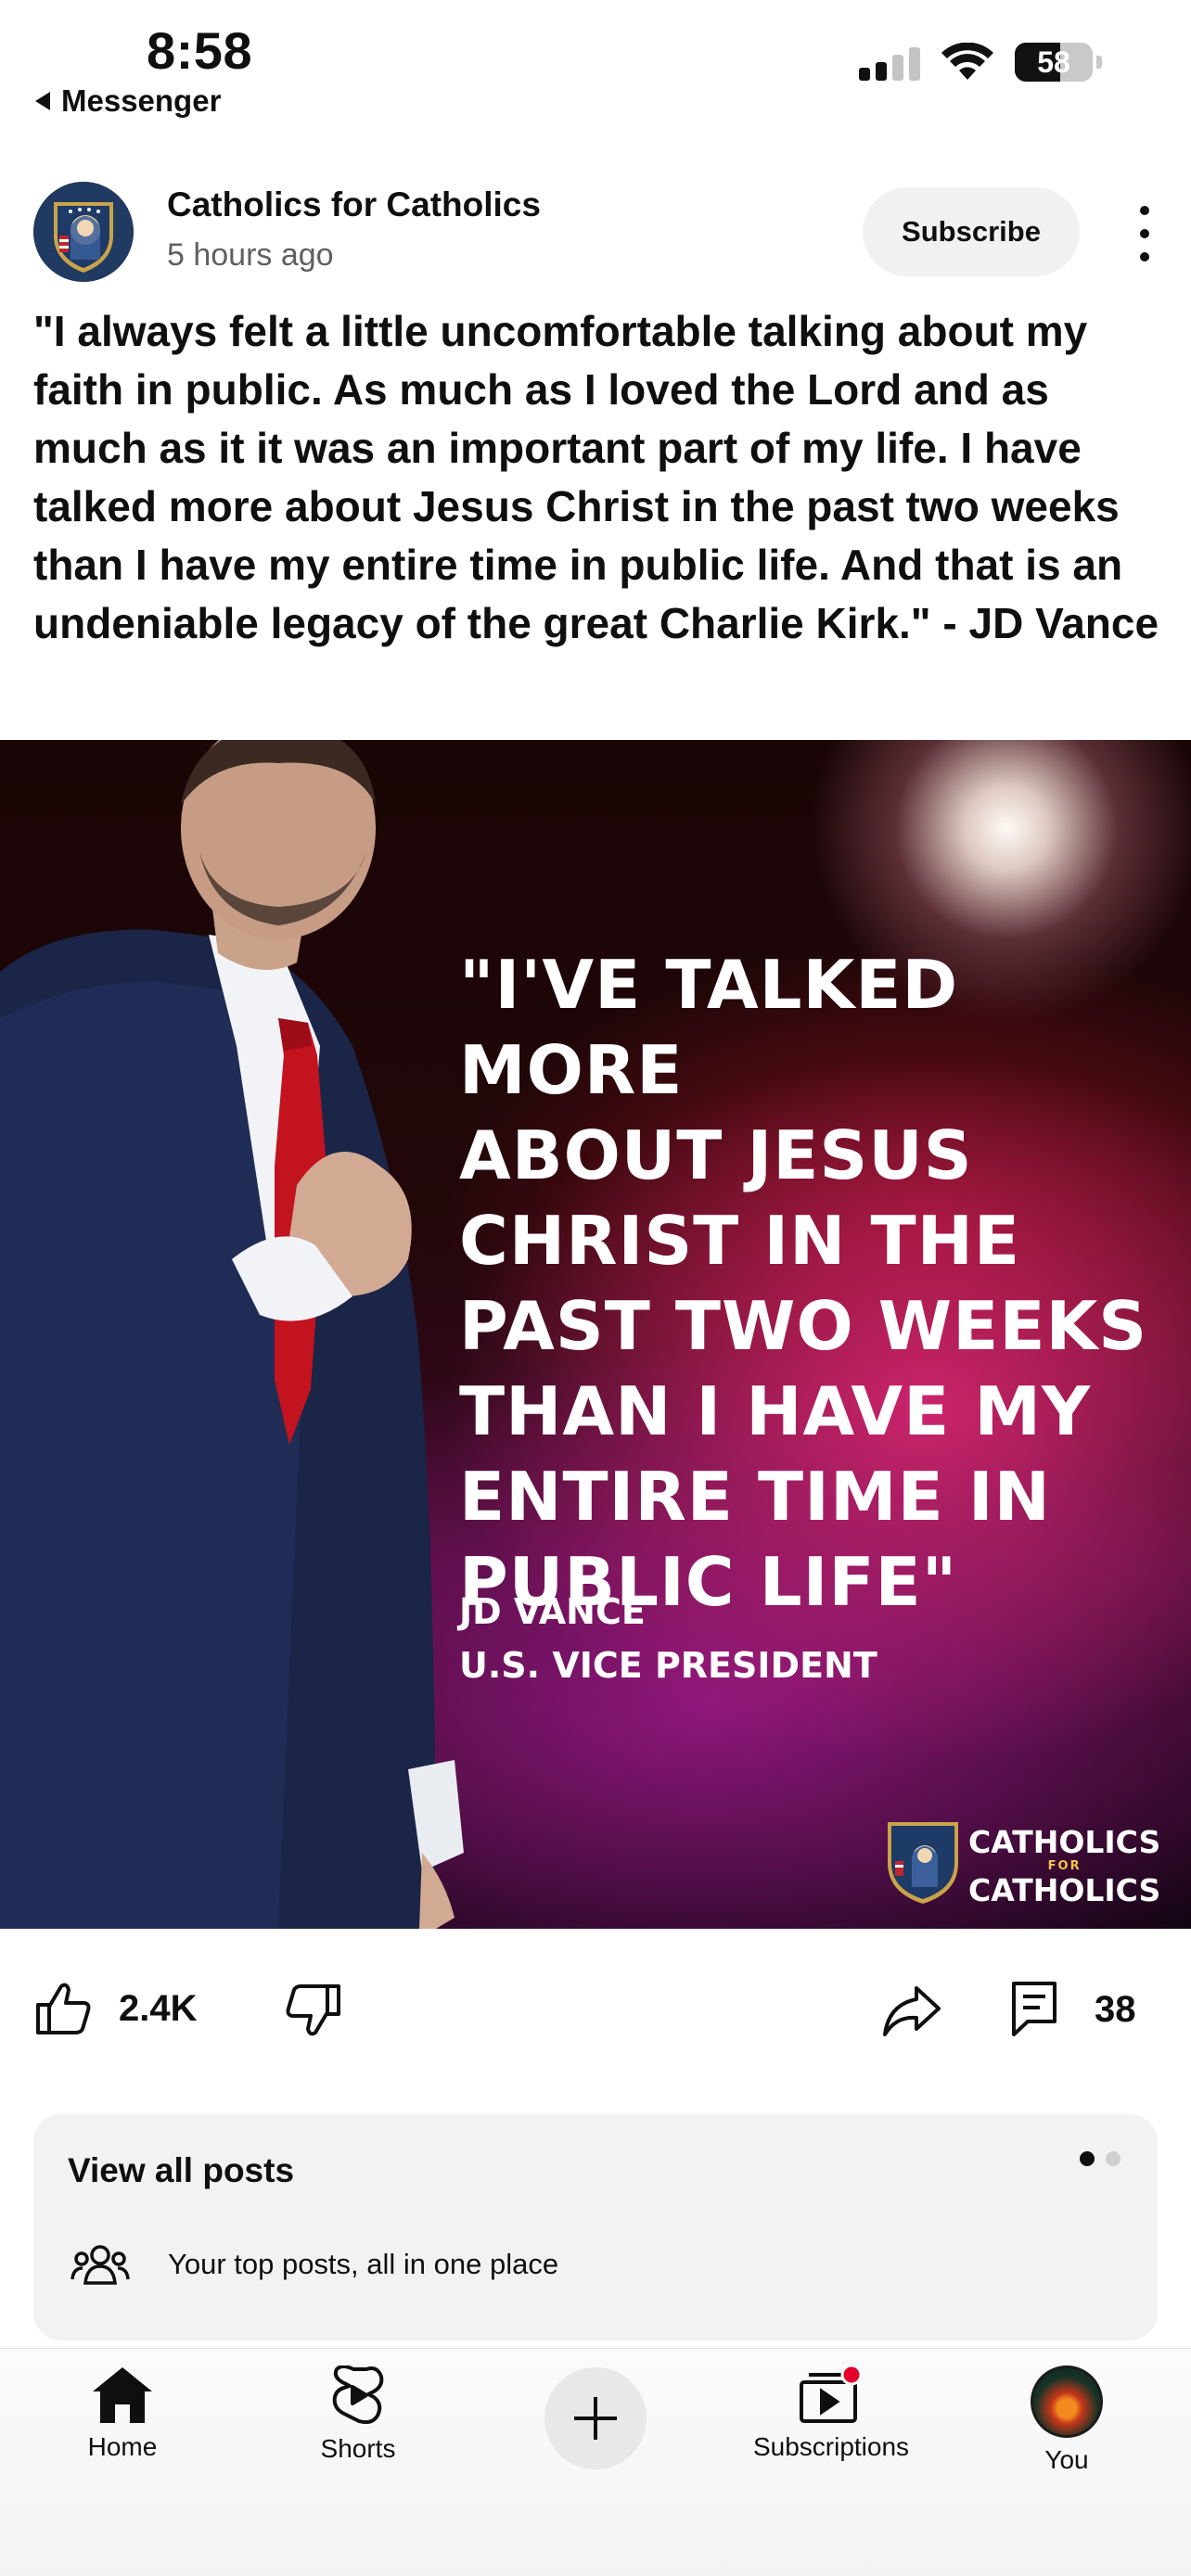 This screenshot has width=1191, height=2576. Describe the element at coordinates (250, 255) in the screenshot. I see `post-timestamp: 5 hours ago` at that location.